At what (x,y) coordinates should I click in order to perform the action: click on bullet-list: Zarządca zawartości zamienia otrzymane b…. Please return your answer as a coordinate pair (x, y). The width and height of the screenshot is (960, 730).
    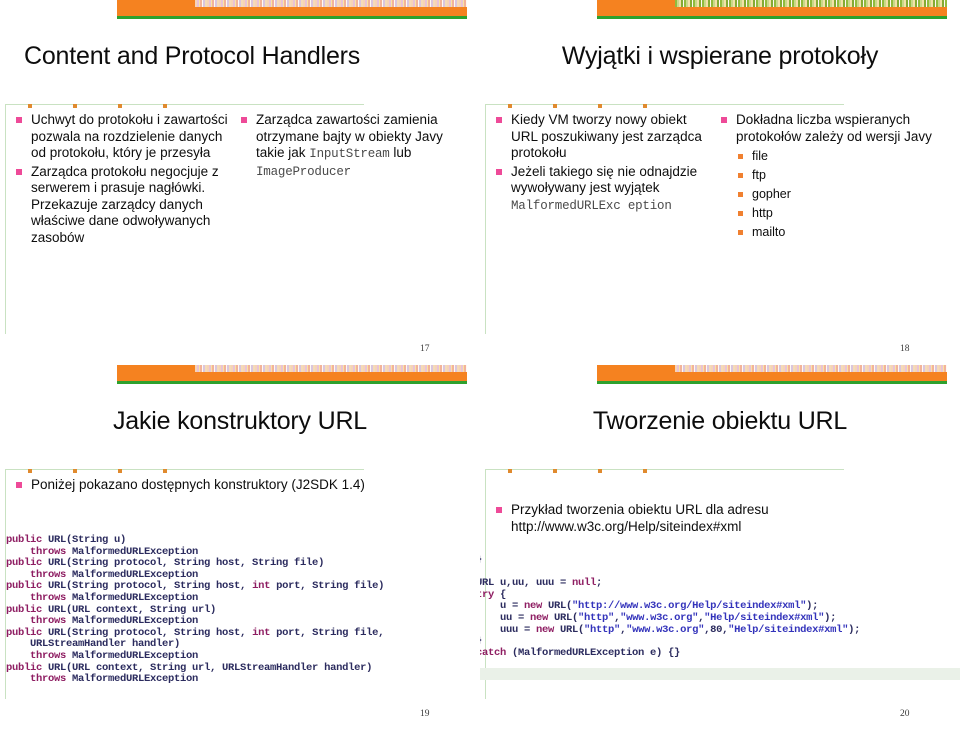
    Looking at the image, I should click on (346, 146).